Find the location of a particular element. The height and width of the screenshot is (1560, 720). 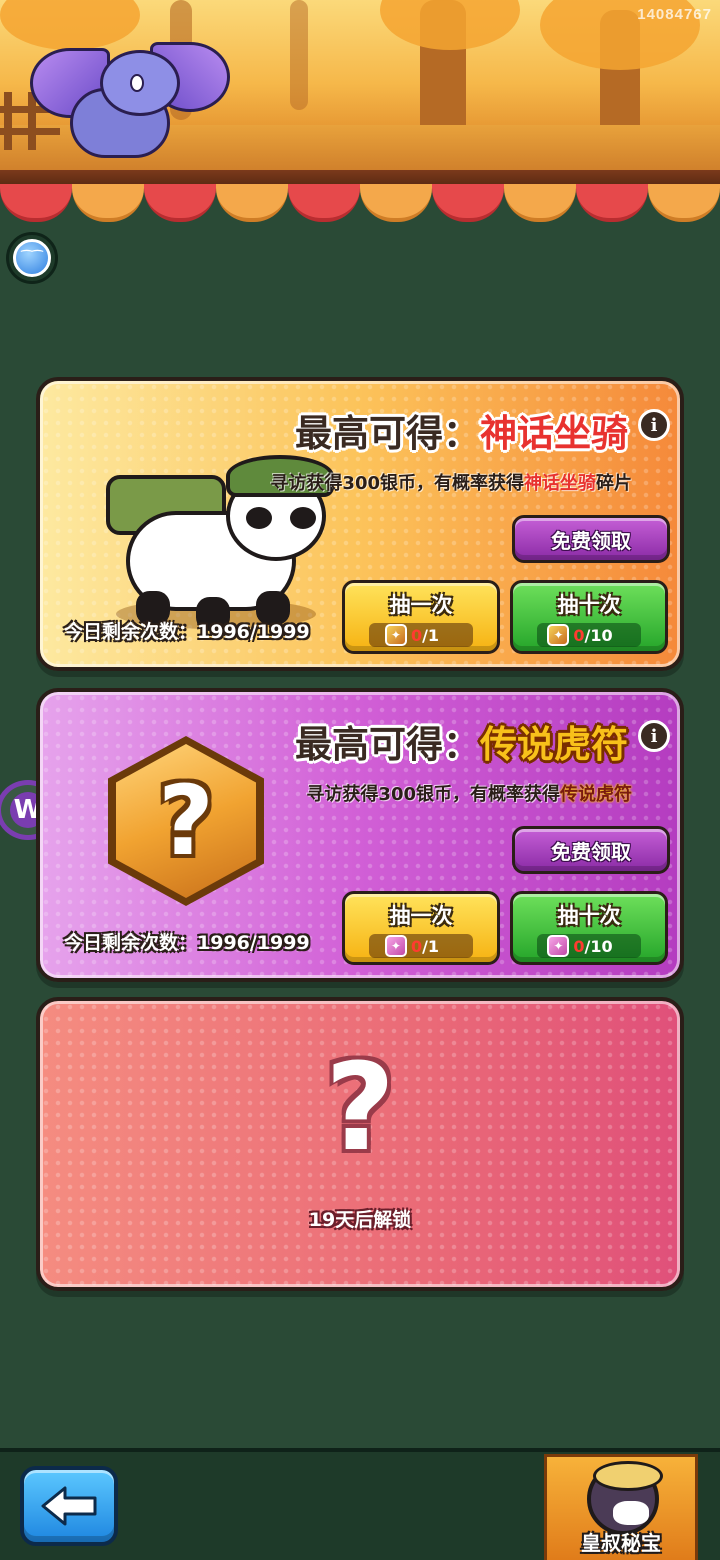

unlock-countdown: 19天后解锁 is located at coordinates (360, 1220).